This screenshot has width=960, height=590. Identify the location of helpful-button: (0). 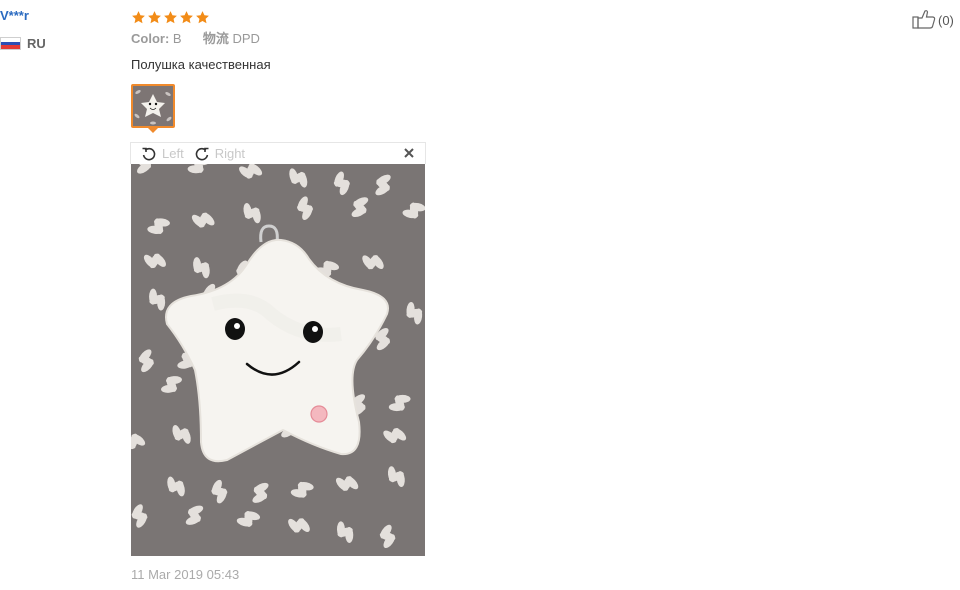
(933, 20).